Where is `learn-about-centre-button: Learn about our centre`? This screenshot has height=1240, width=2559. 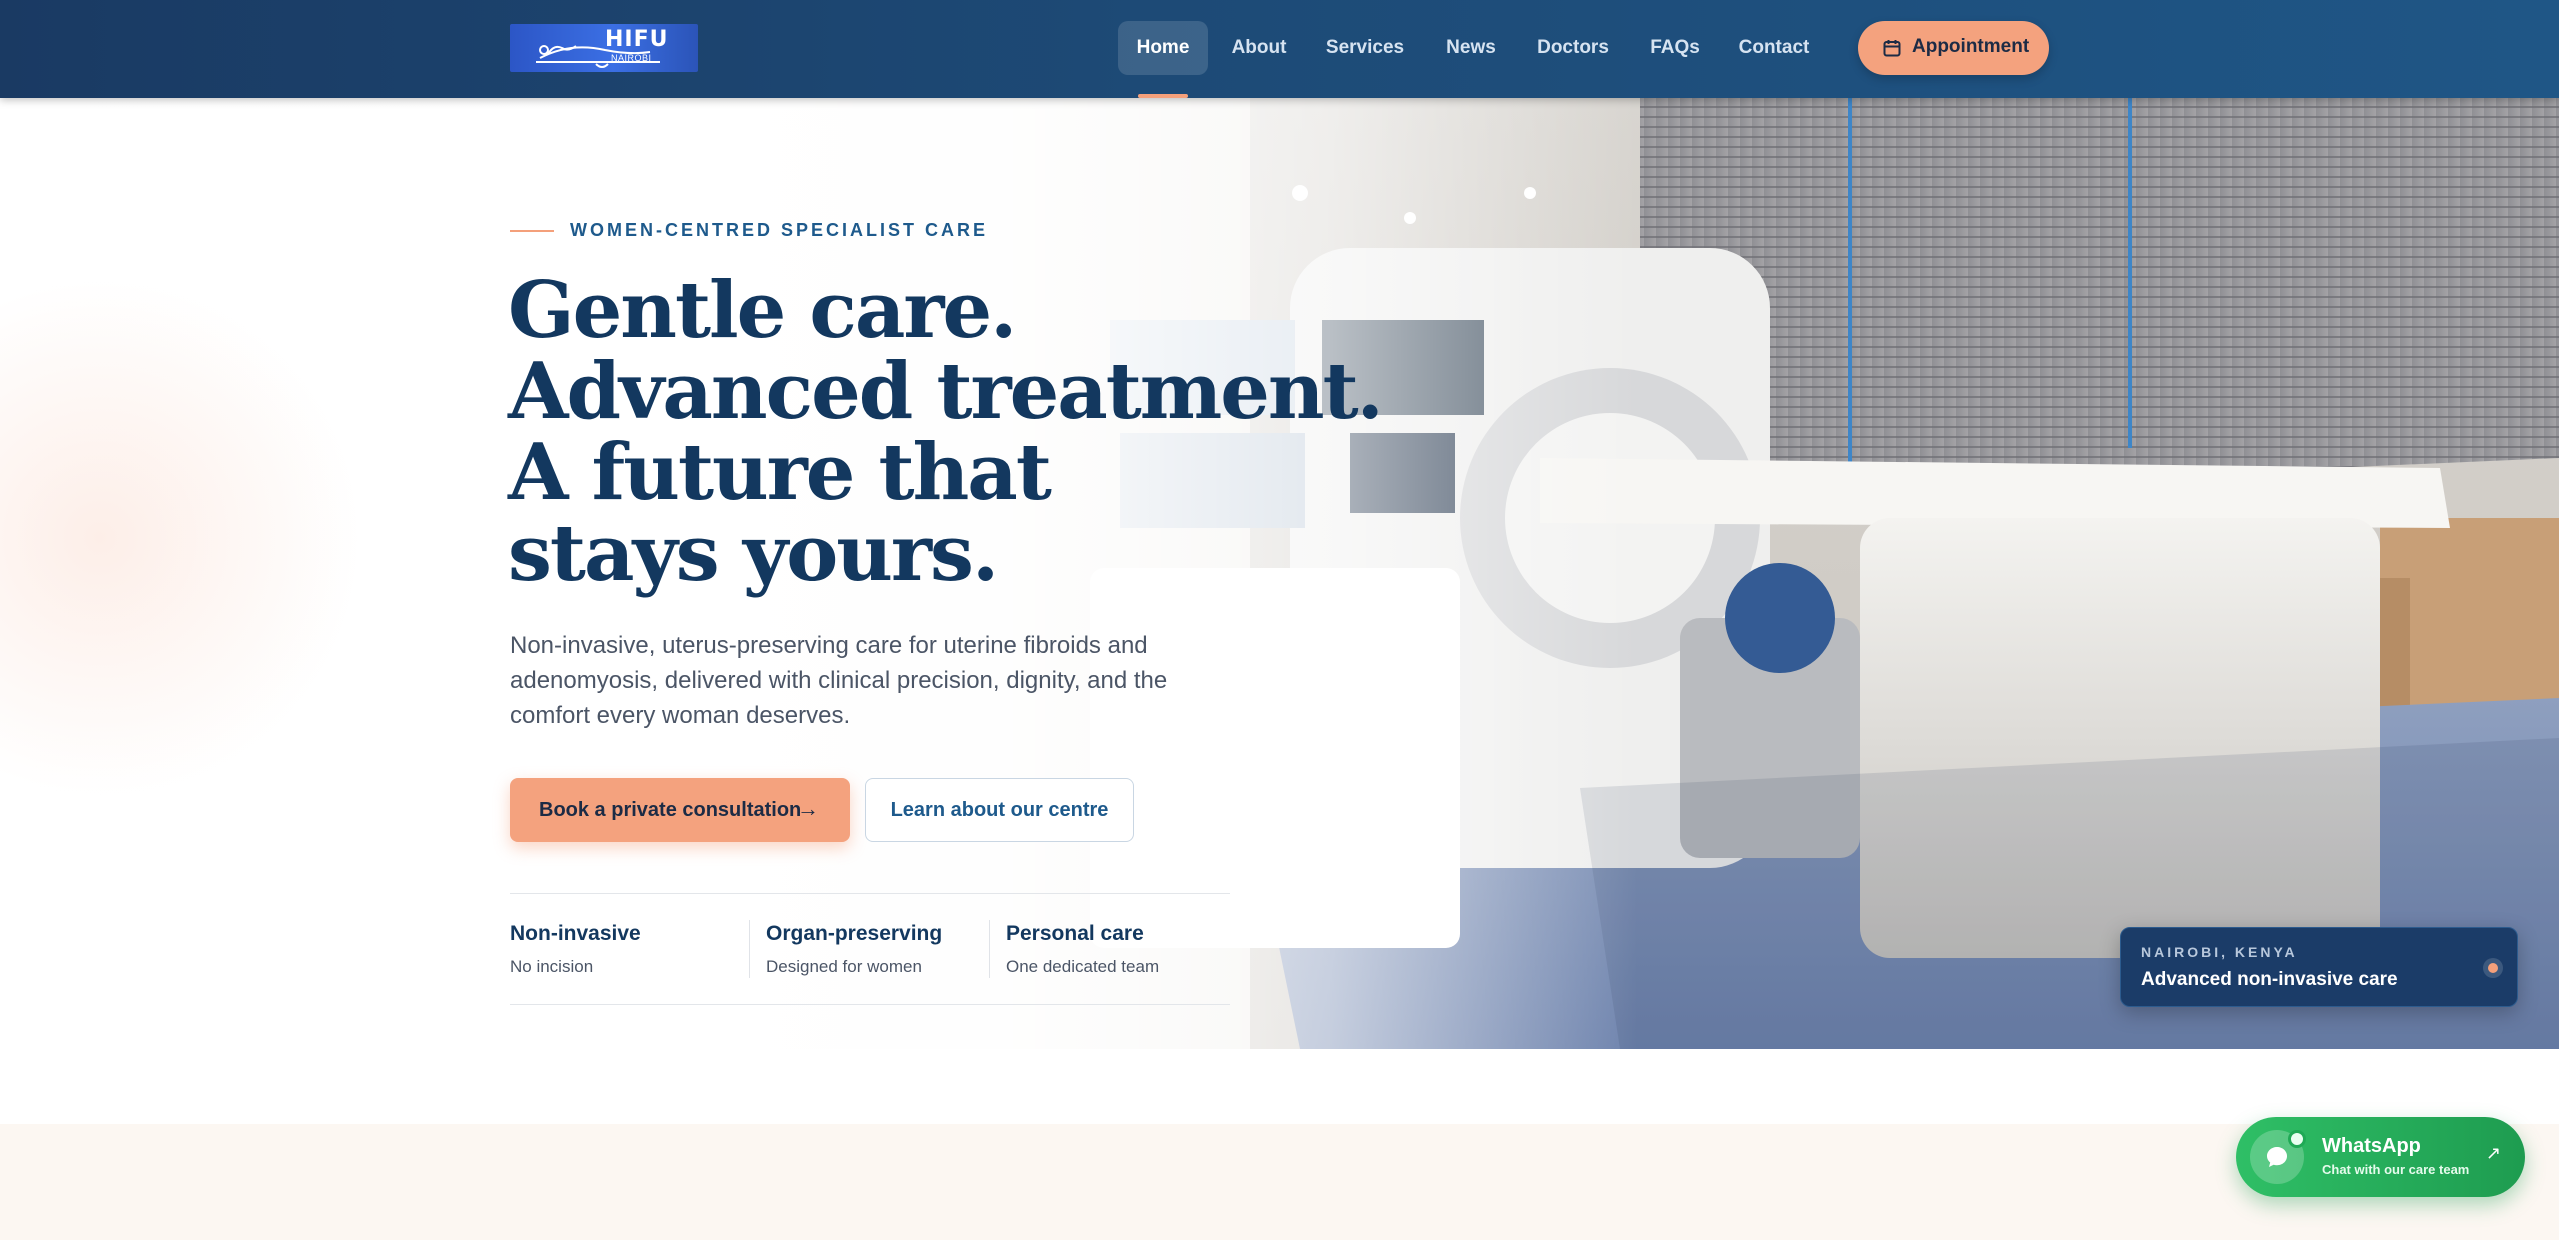 learn-about-centre-button: Learn about our centre is located at coordinates (999, 810).